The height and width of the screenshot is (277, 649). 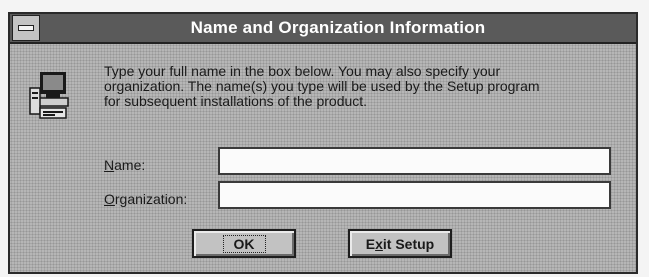 I want to click on name-label-mnemonic: N, so click(x=109, y=165).